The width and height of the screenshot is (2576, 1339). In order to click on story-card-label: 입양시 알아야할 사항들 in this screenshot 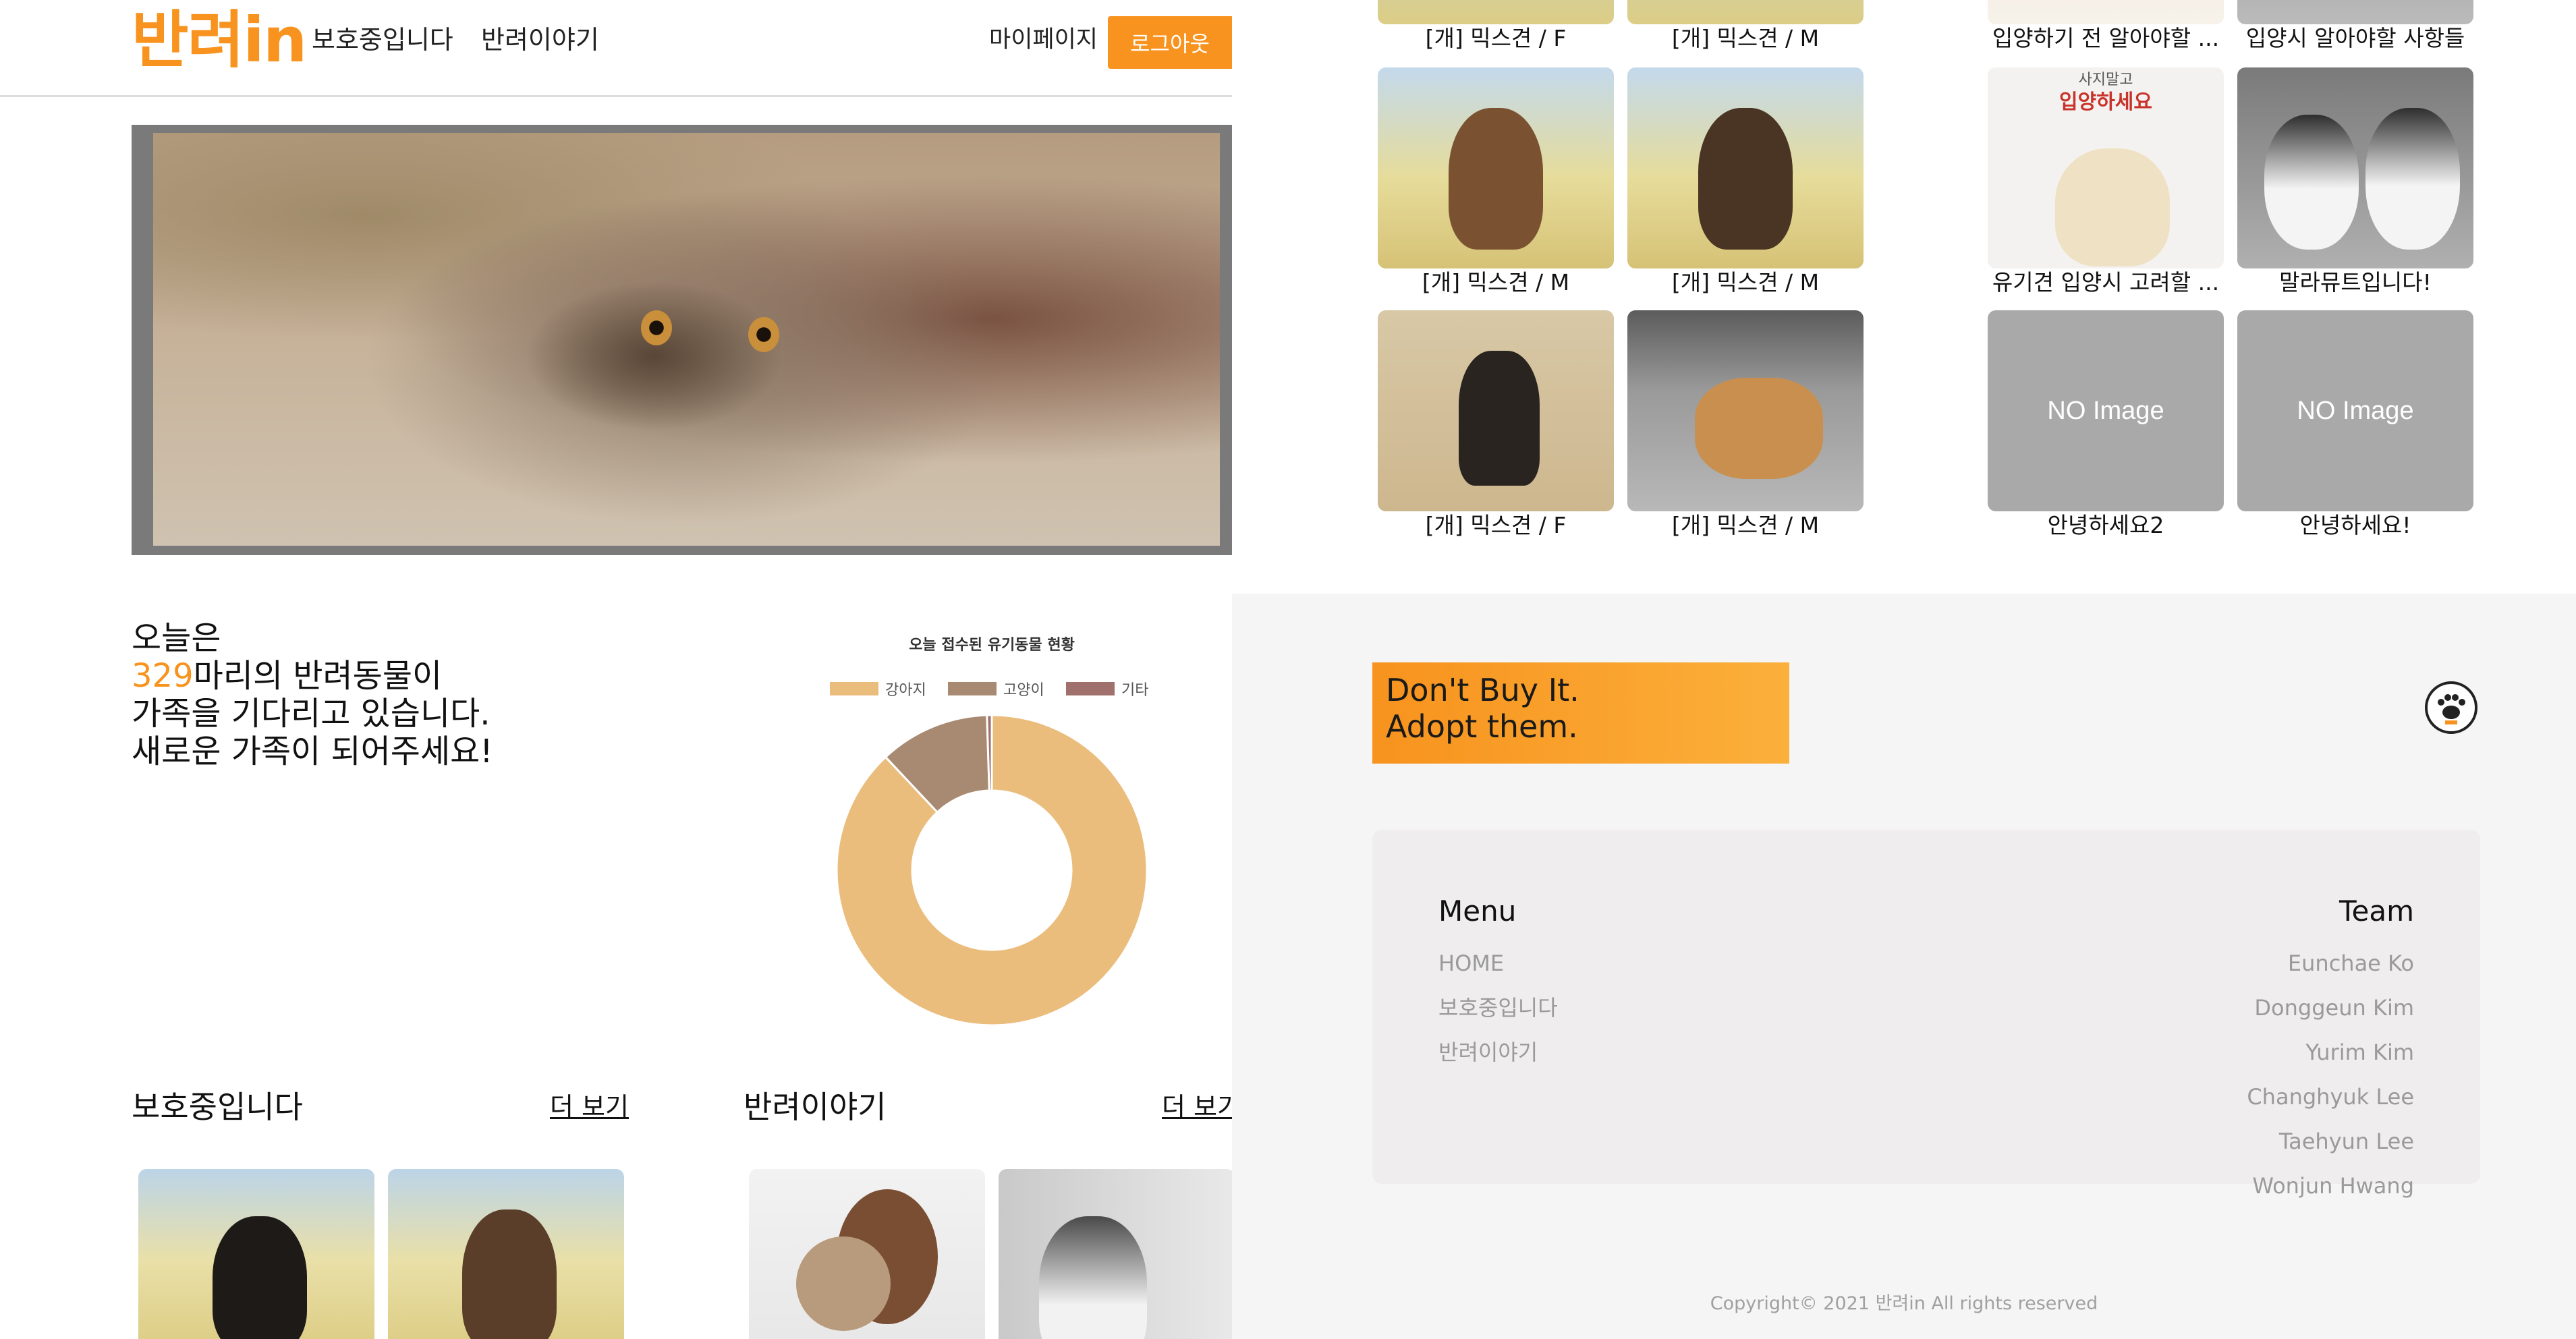, I will do `click(2355, 38)`.